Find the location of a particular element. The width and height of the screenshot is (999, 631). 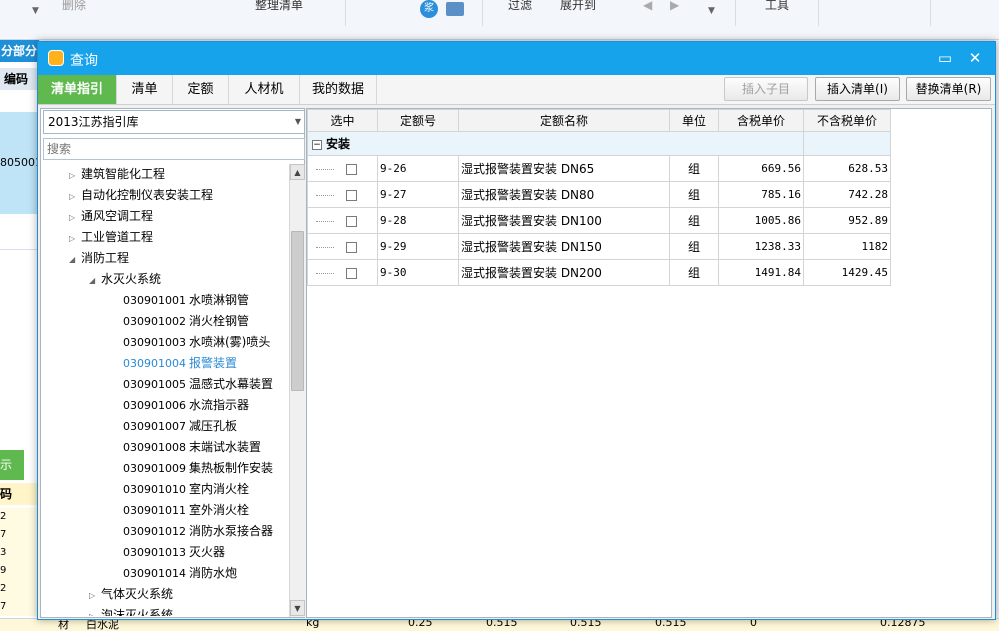

tree-item-leaf: 030901005 温感式水幕装置 is located at coordinates (198, 384).